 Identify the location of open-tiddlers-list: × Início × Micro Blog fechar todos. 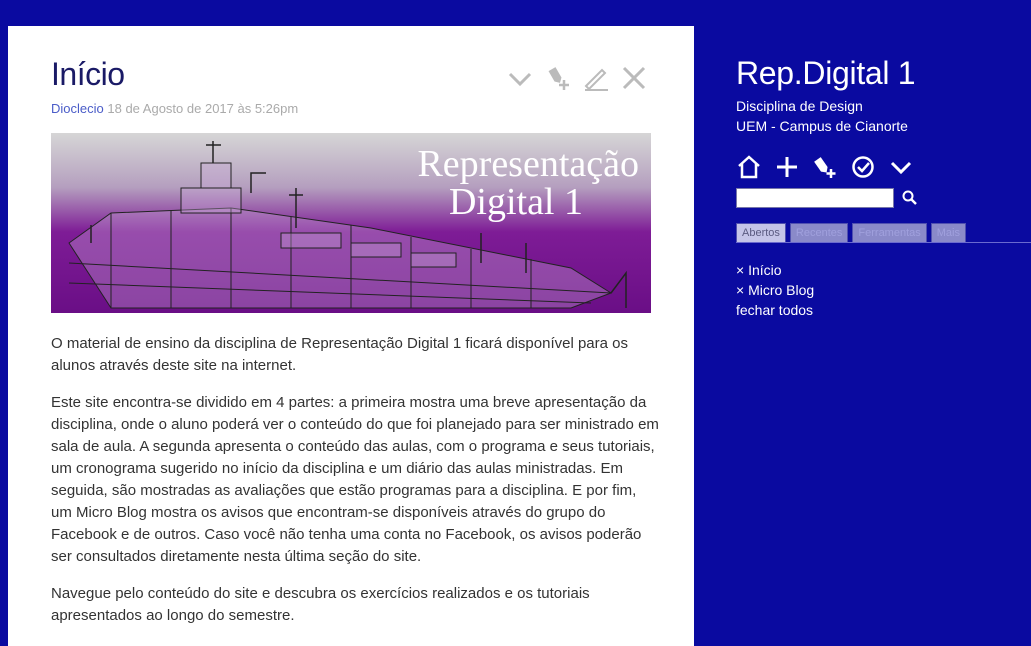
(883, 290).